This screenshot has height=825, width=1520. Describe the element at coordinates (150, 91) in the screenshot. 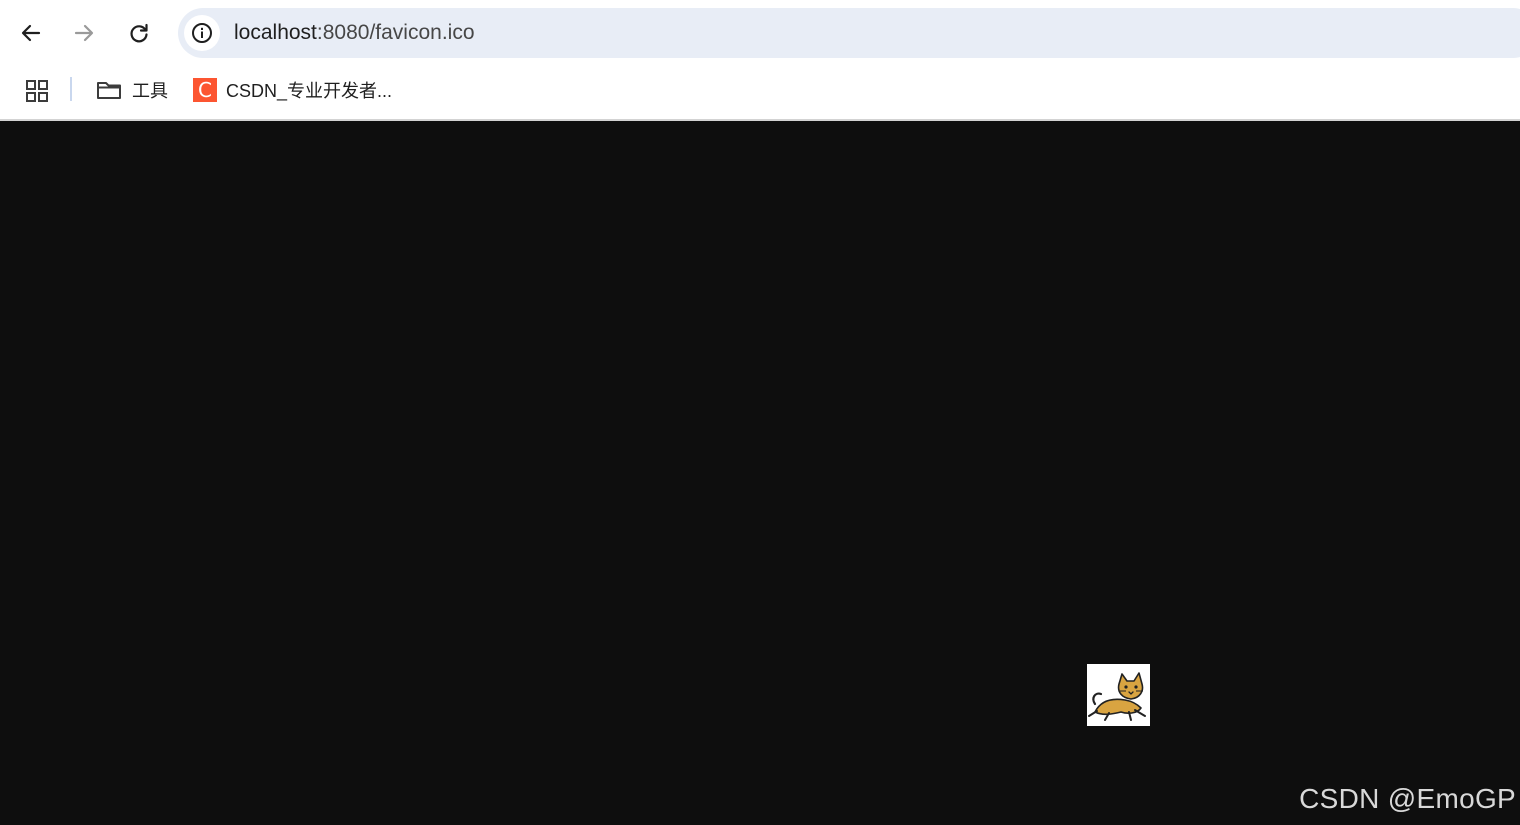

I see `bookmark-label: 工具` at that location.